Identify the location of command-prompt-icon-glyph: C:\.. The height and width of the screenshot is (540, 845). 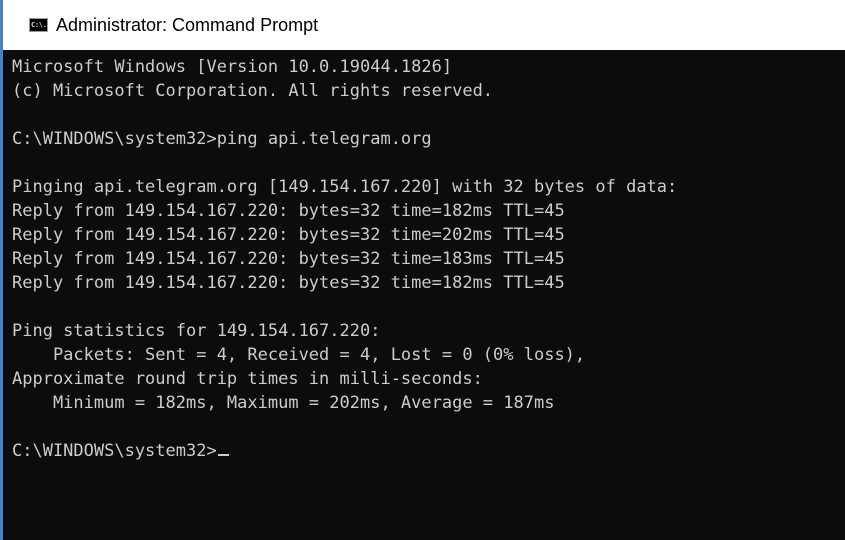
(39, 24).